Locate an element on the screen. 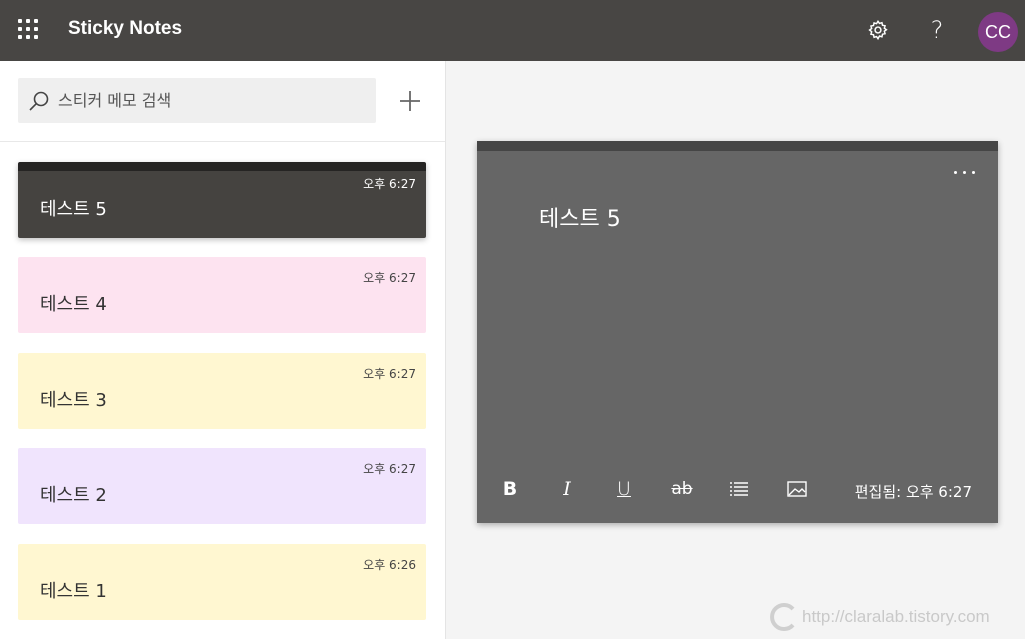 The width and height of the screenshot is (1025, 639). underline-button: U is located at coordinates (624, 489).